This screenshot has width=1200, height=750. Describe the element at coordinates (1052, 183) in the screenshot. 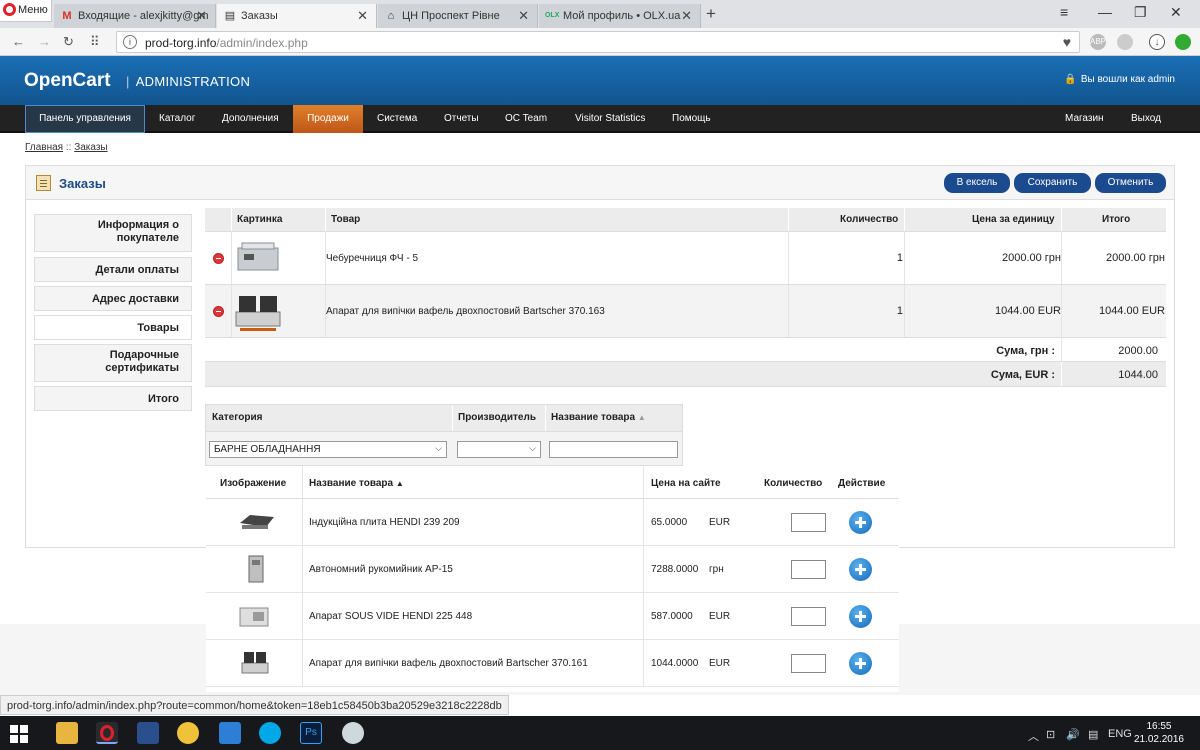

I see `save-button: Сохранить` at that location.